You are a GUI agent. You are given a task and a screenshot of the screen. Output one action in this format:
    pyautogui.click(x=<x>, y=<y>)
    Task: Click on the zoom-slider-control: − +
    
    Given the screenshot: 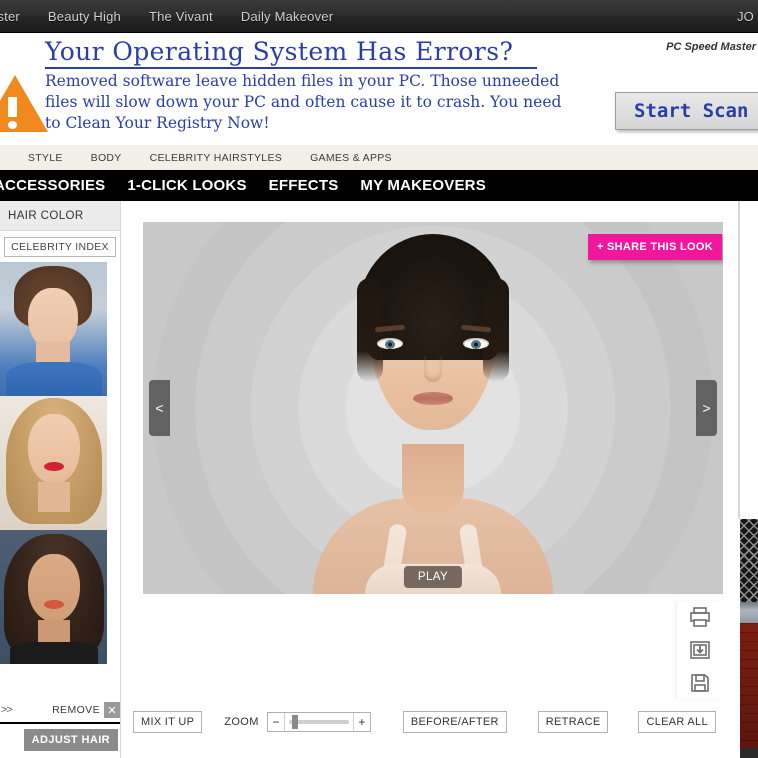 What is the action you would take?
    pyautogui.click(x=318, y=722)
    